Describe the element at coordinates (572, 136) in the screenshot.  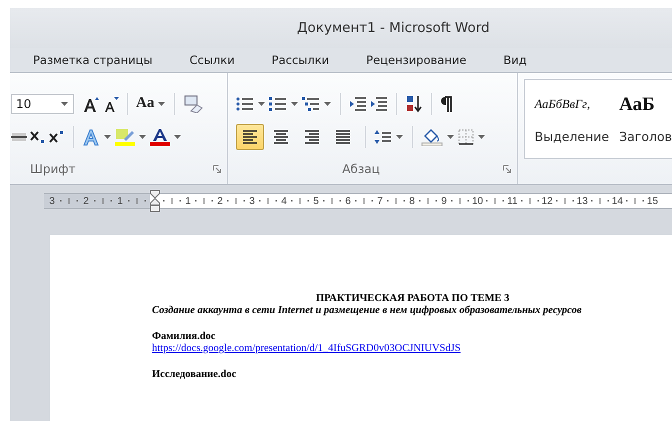
I see `style-name: Выделение` at that location.